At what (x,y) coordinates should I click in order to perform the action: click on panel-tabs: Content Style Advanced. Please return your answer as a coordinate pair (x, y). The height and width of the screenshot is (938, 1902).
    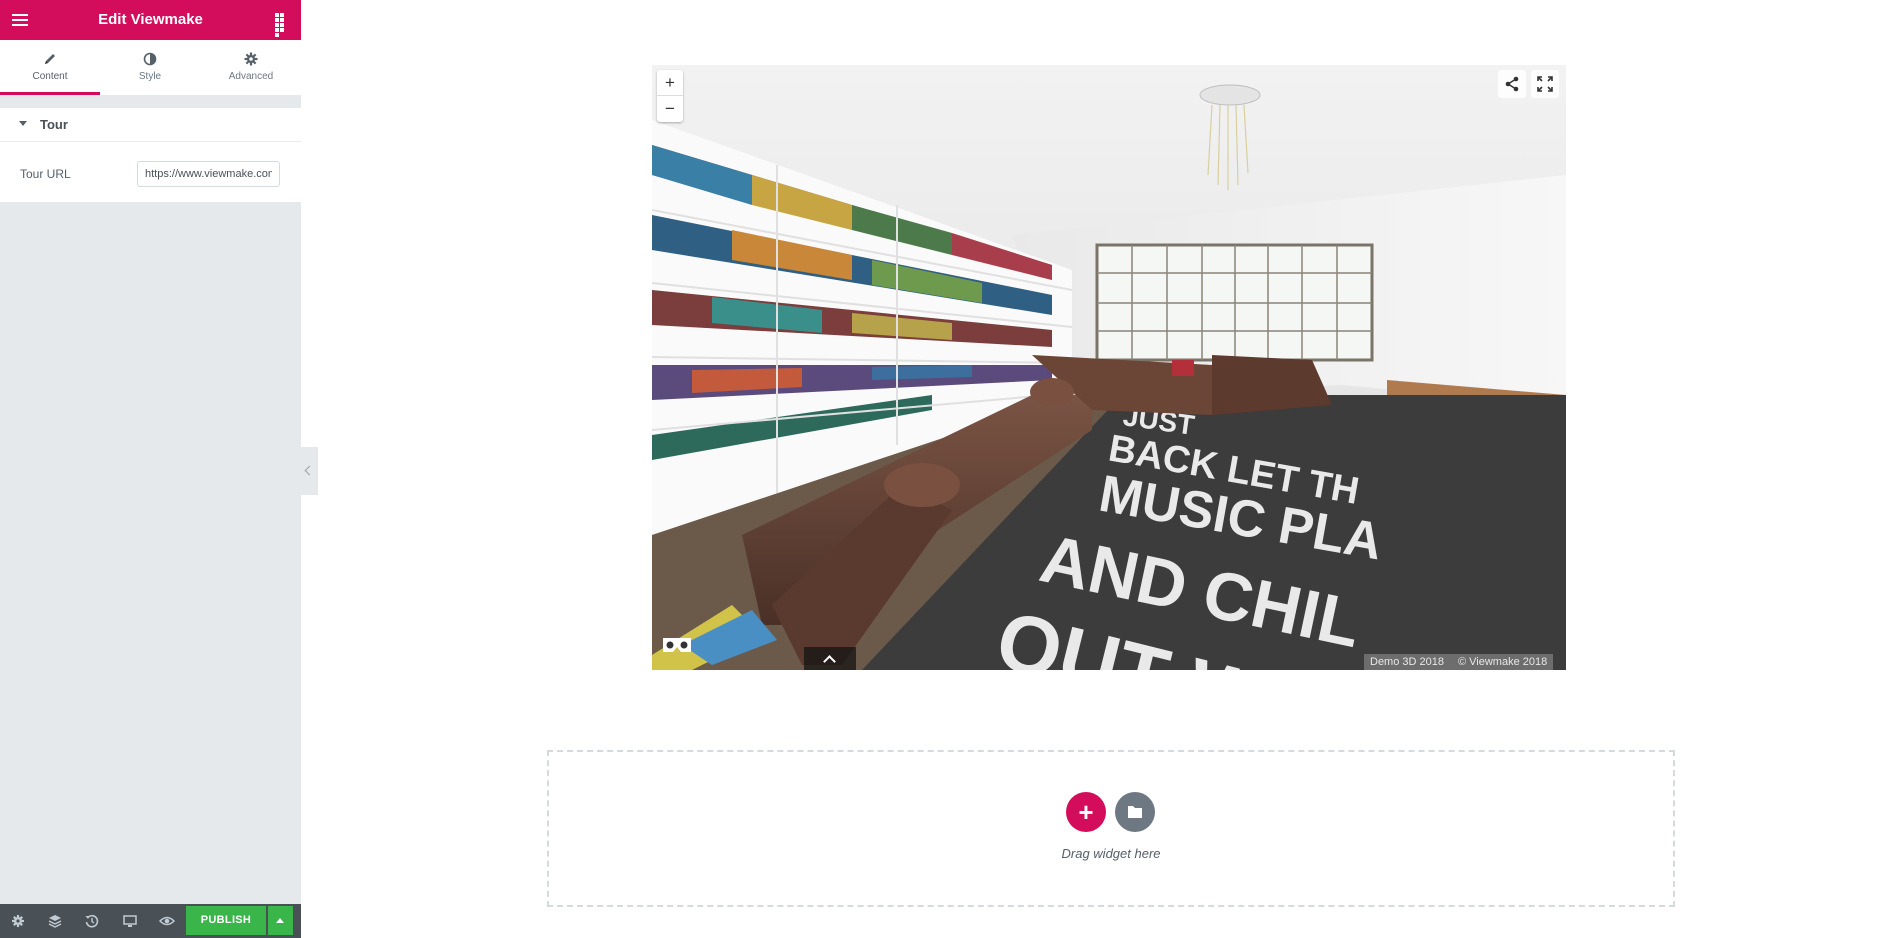
    Looking at the image, I should click on (150, 68).